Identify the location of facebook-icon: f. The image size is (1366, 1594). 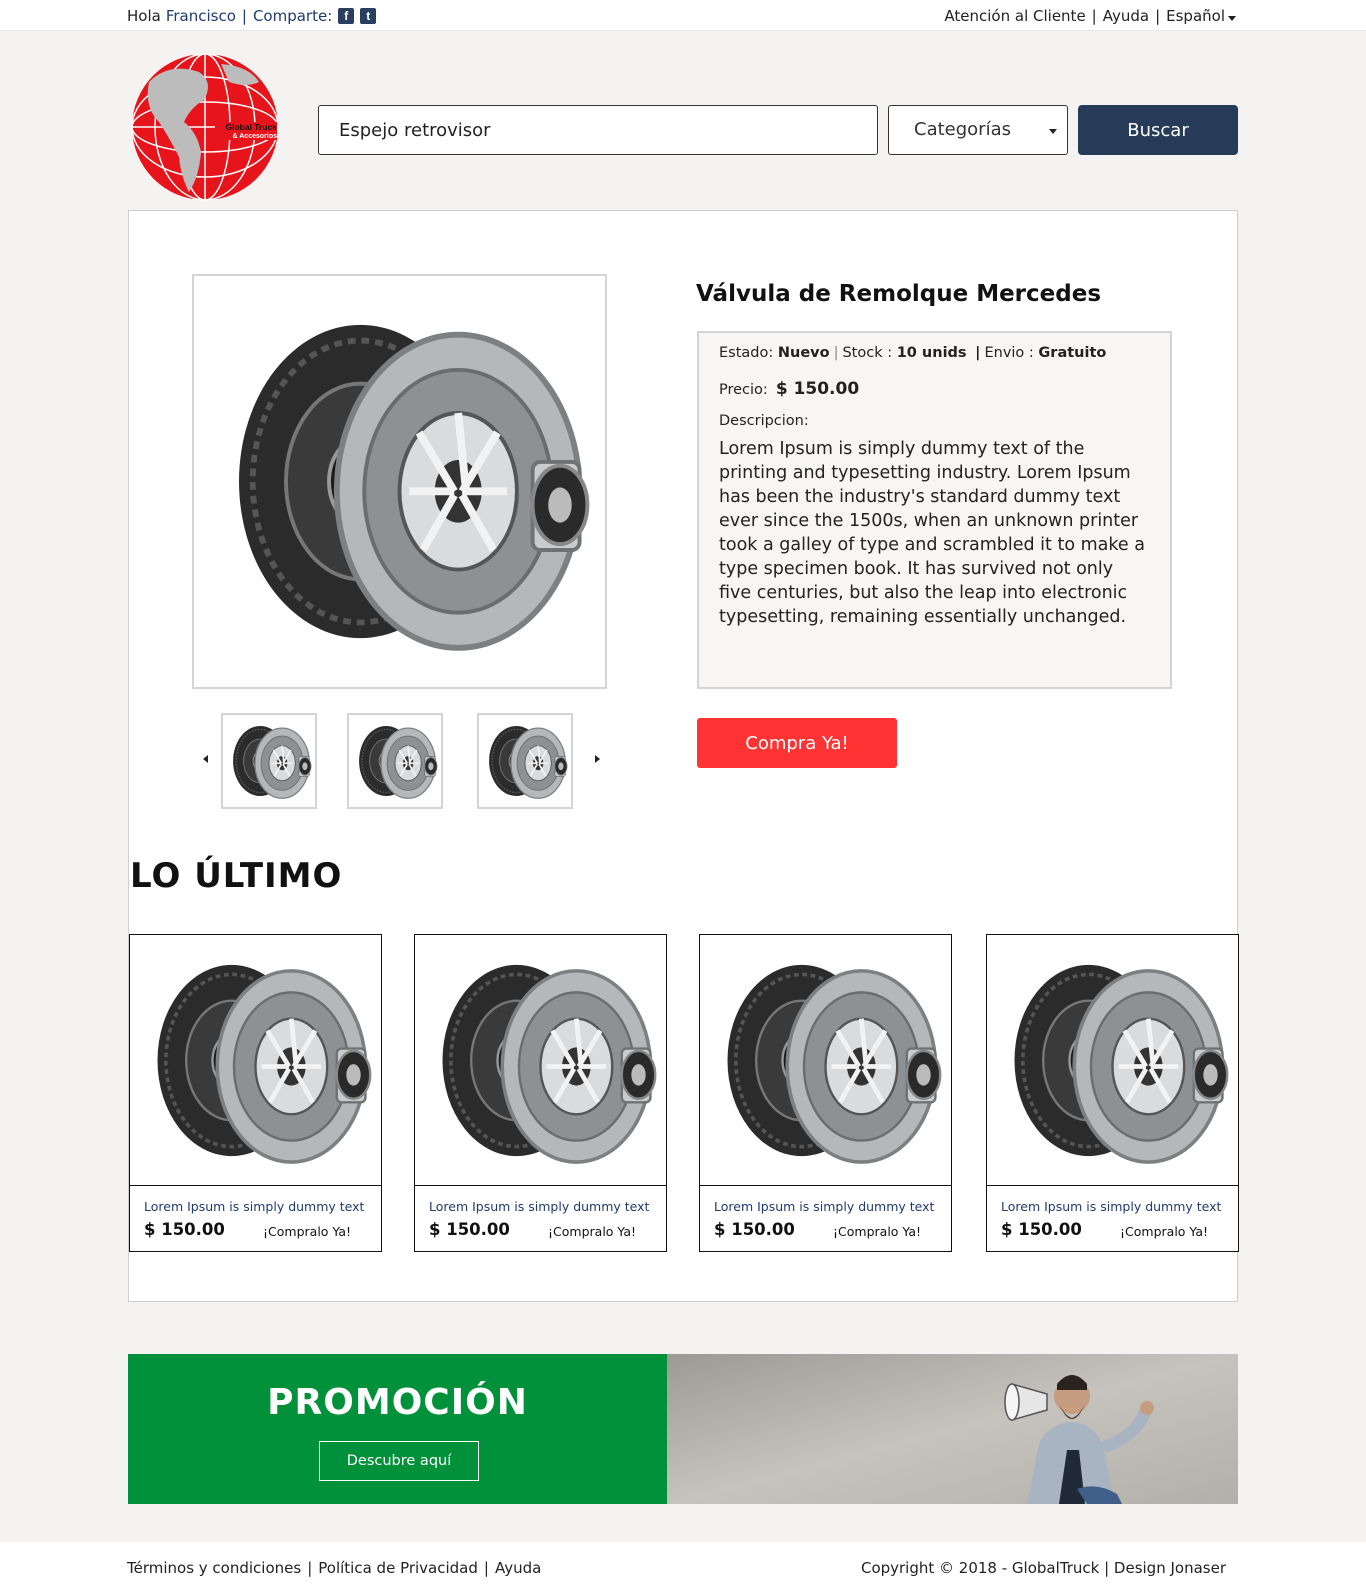
(346, 16).